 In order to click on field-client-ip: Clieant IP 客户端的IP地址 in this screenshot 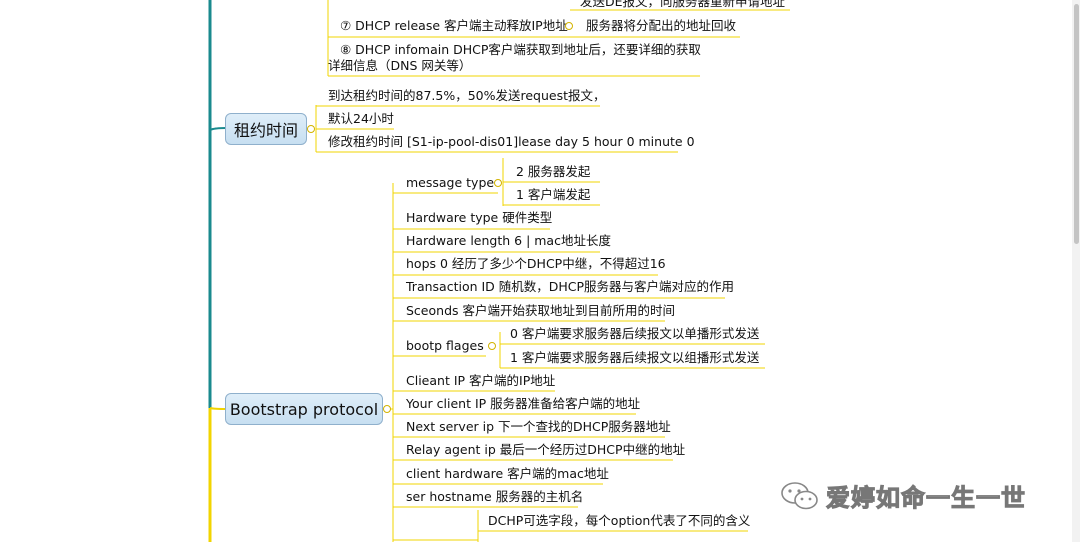, I will do `click(481, 380)`.